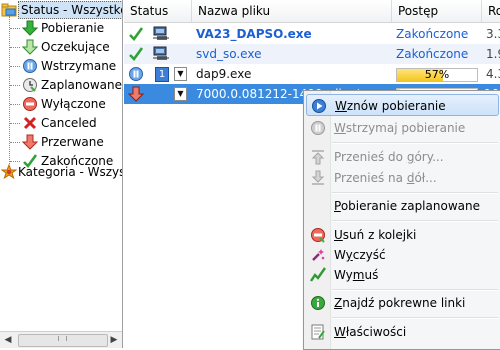 The width and height of the screenshot is (500, 350). What do you see at coordinates (72, 142) in the screenshot?
I see `tree-item-label: Przerwane` at bounding box center [72, 142].